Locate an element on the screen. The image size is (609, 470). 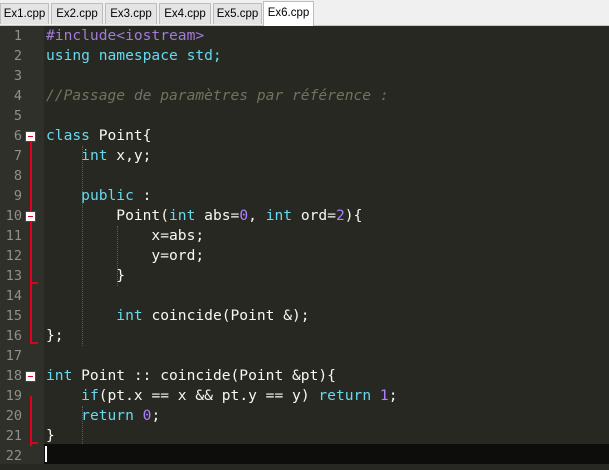
line-number: 3 is located at coordinates (17, 76).